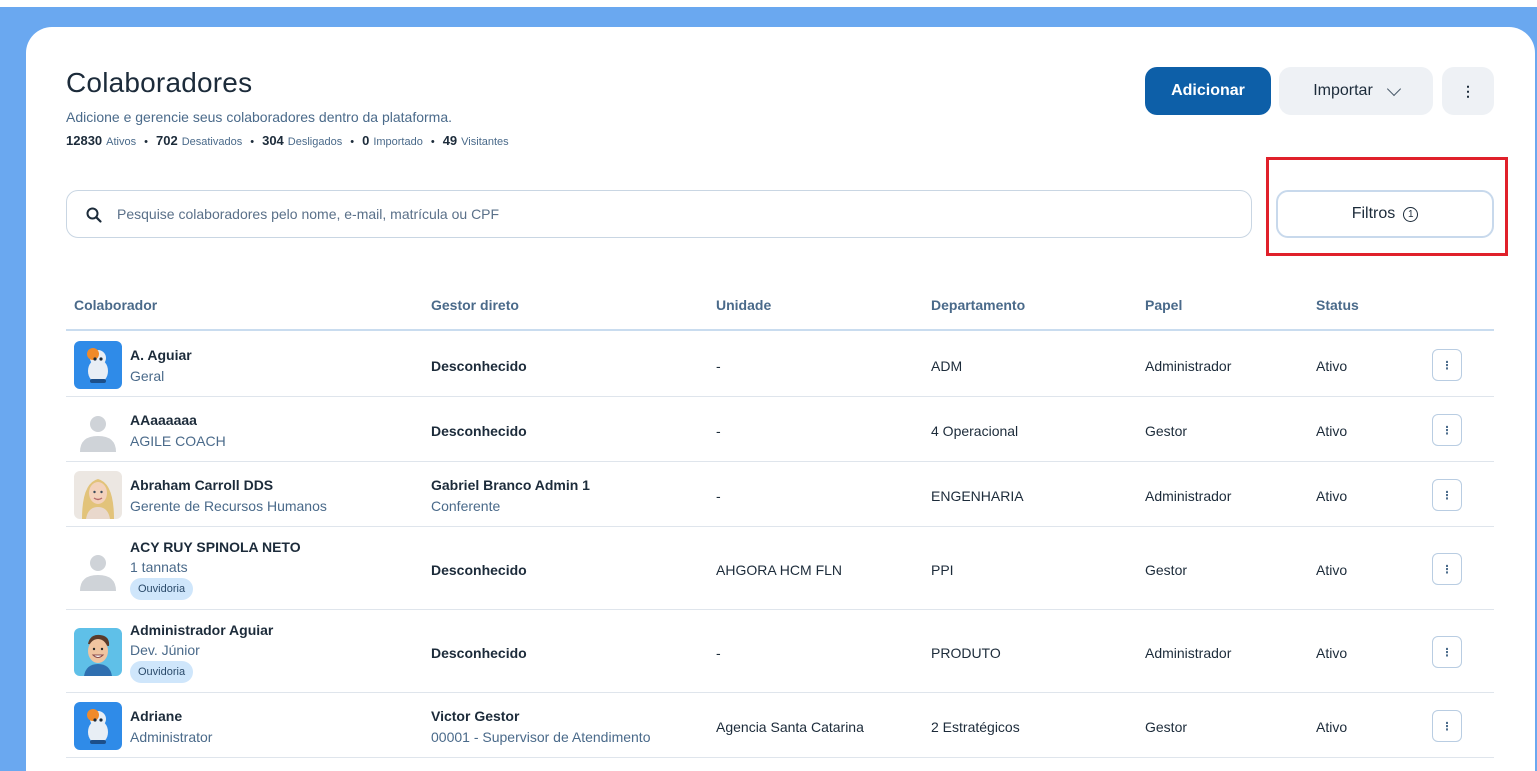  Describe the element at coordinates (366, 140) in the screenshot. I see `stat-imported-count: 0` at that location.